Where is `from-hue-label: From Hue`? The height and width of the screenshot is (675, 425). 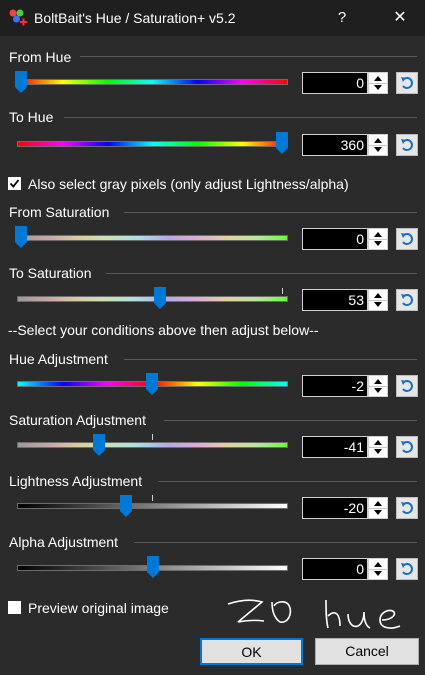
from-hue-label: From Hue is located at coordinates (40, 57).